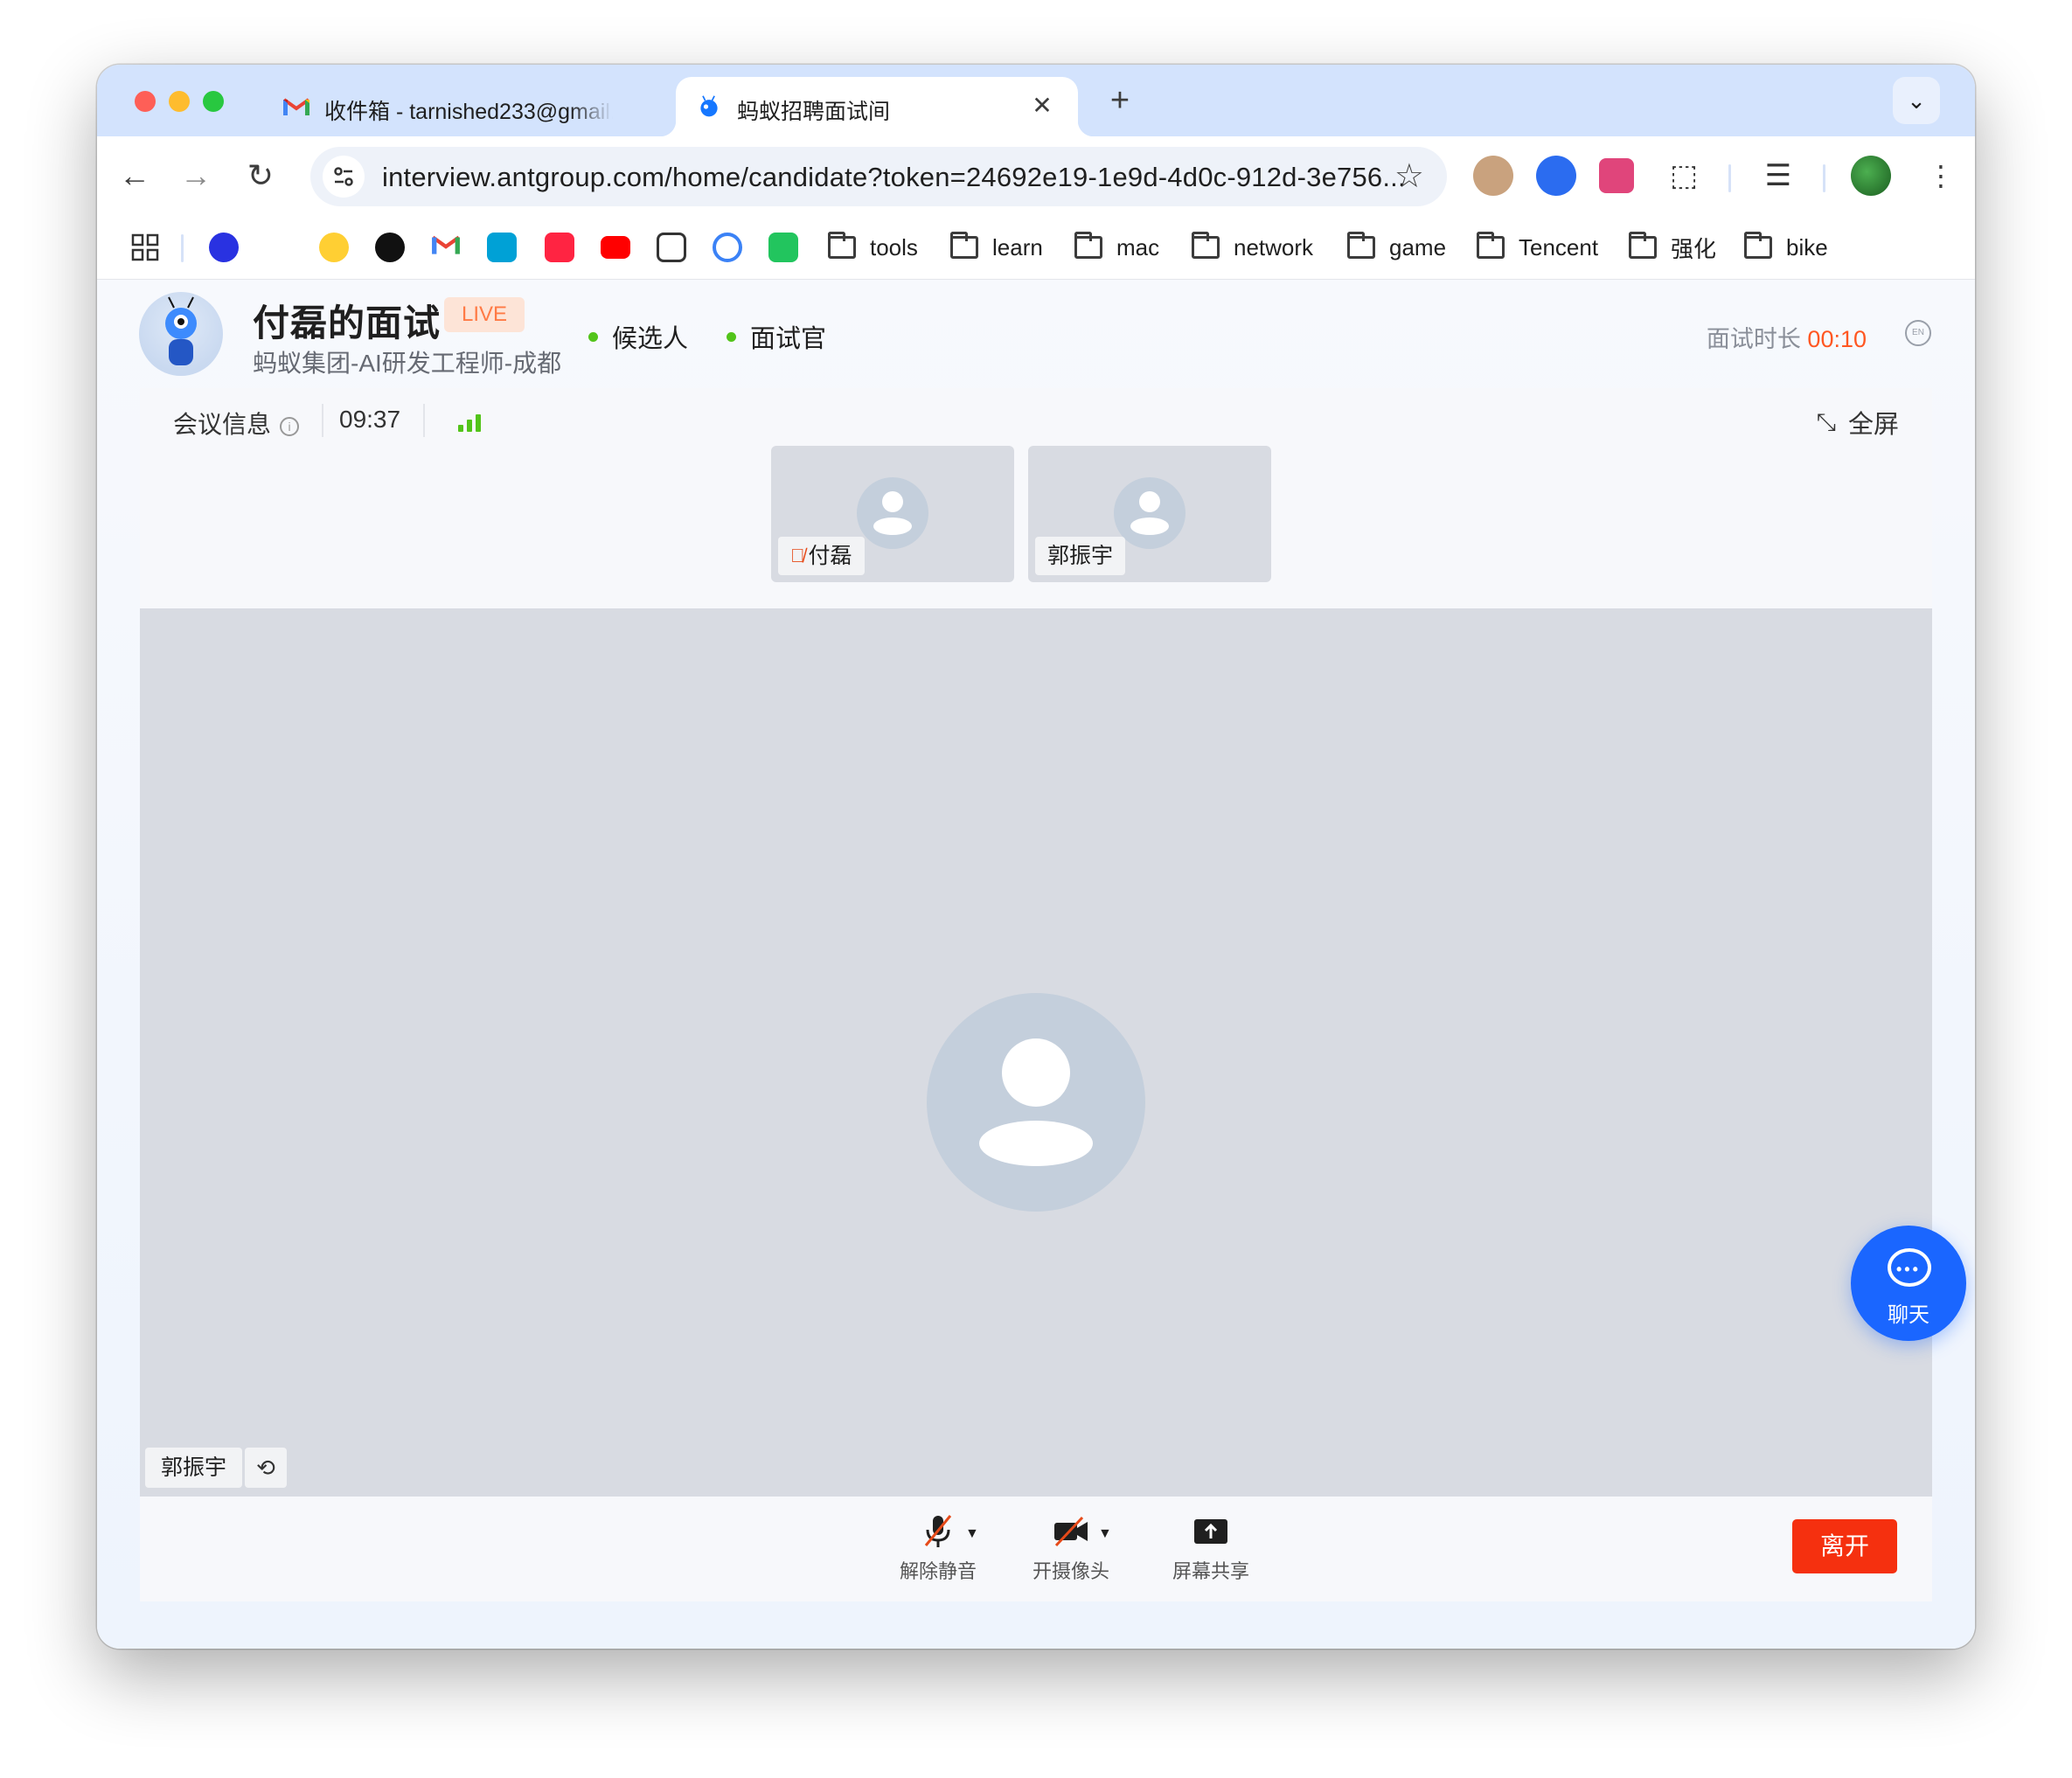  I want to click on camera-off-icon: ▼, so click(1071, 1531).